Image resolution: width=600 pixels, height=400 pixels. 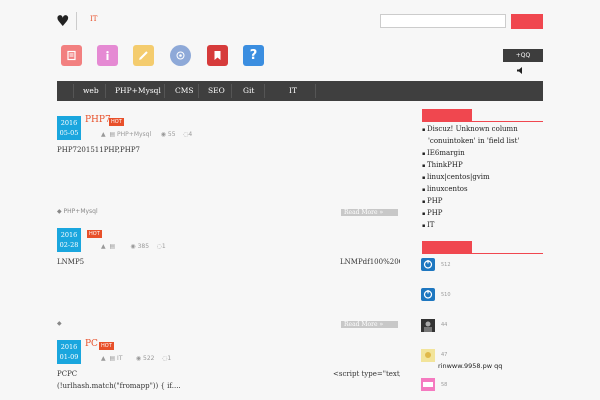 What do you see at coordinates (138, 91) in the screenshot?
I see `nav-item-php-mysql: PHP+Mysql` at bounding box center [138, 91].